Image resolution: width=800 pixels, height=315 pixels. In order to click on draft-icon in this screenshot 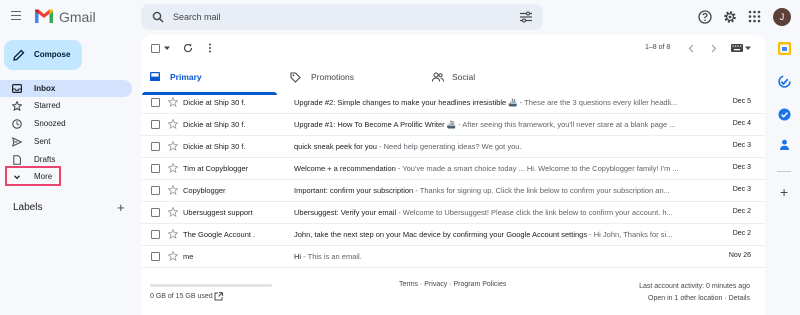, I will do `click(17, 160)`.